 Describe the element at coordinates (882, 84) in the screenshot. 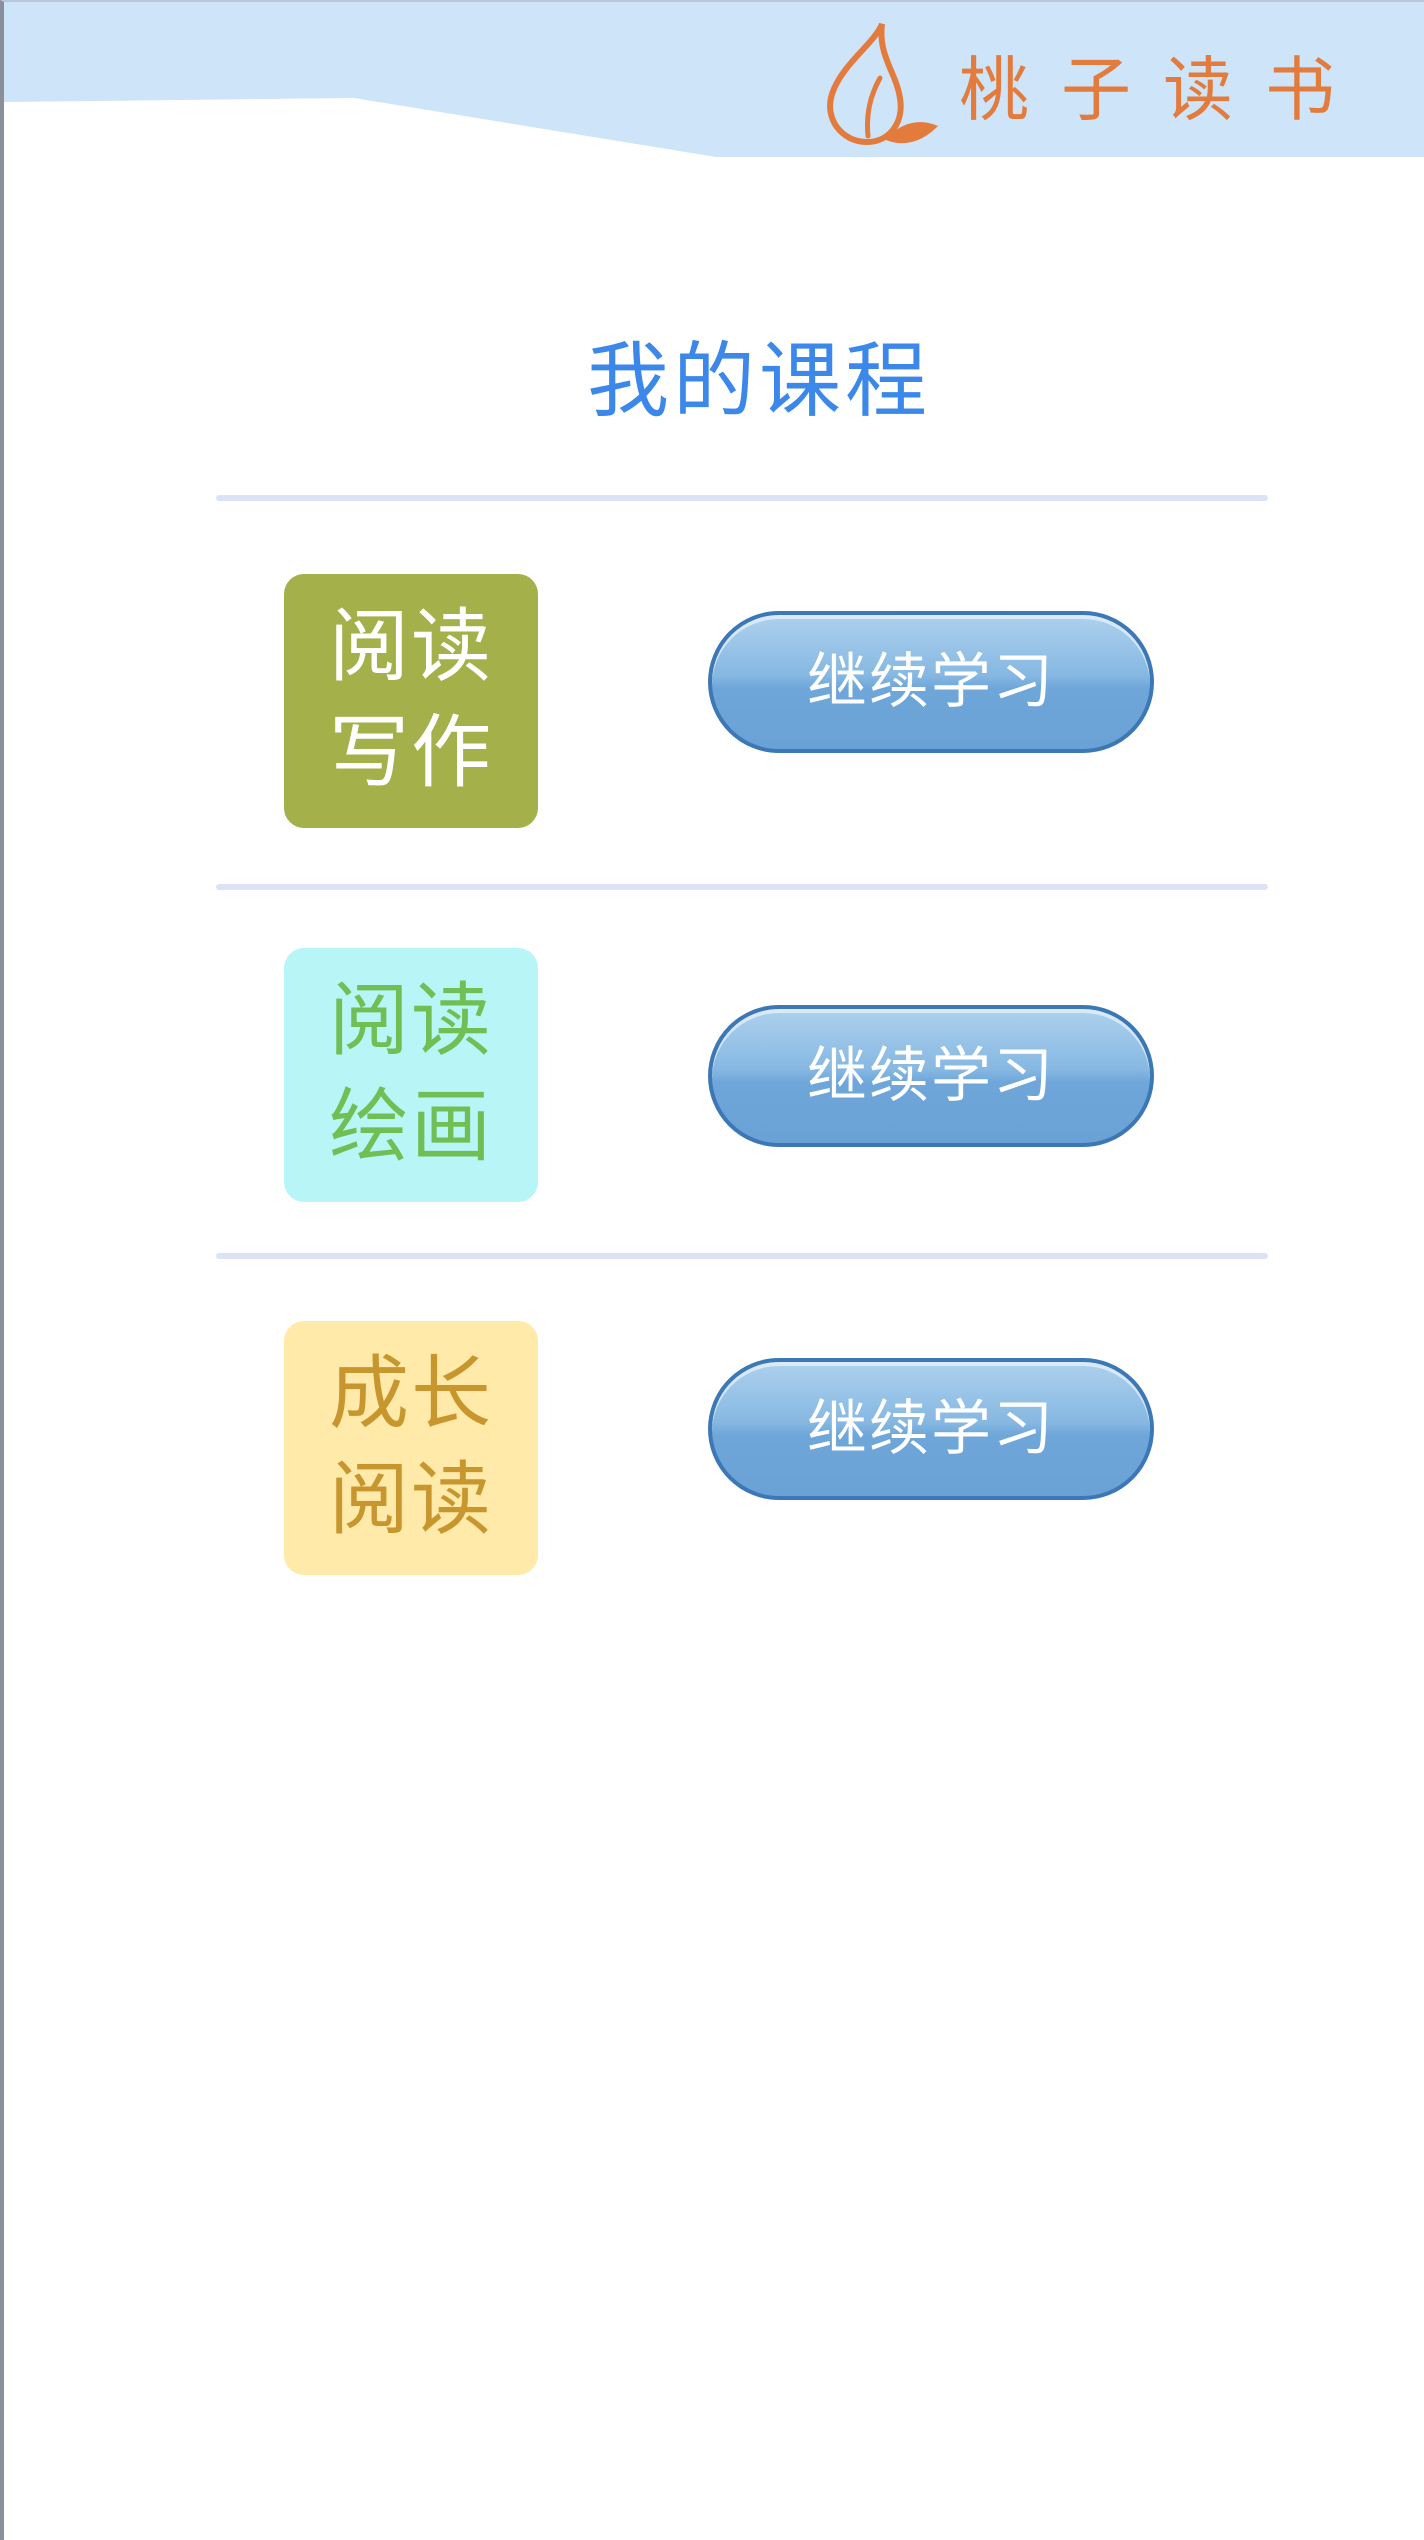

I see `peach-icon` at that location.